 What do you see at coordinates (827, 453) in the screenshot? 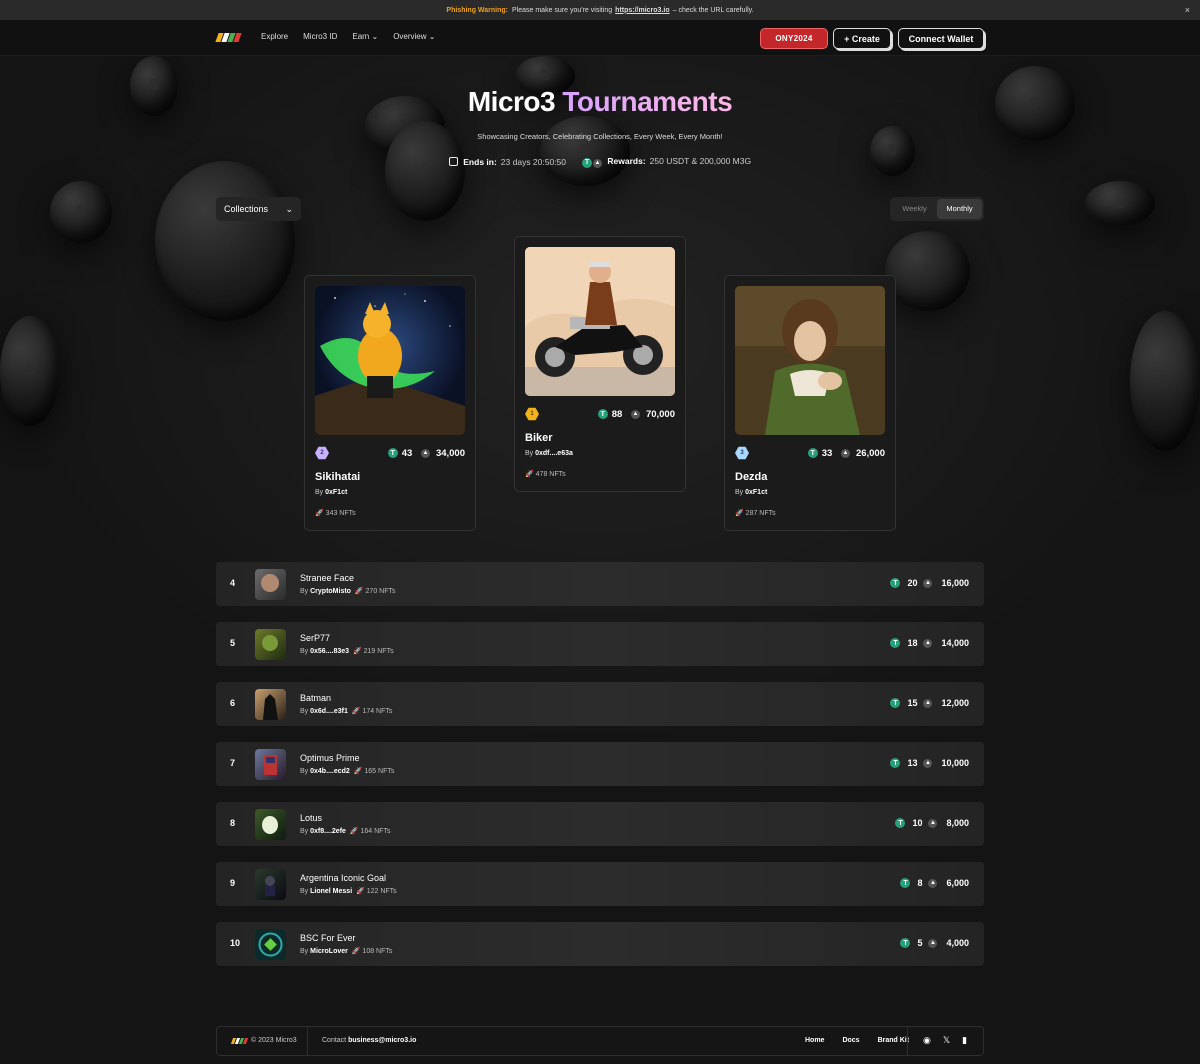
I see `usdt-value: 33` at bounding box center [827, 453].